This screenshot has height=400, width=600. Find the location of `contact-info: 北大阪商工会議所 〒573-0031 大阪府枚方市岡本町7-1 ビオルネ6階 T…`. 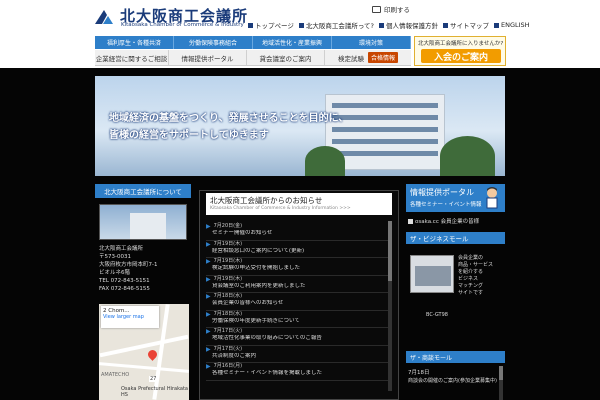

contact-info: 北大阪商工会議所 〒573-0031 大阪府枚方市岡本町7-1 ビオルネ6階 T… is located at coordinates (144, 269).